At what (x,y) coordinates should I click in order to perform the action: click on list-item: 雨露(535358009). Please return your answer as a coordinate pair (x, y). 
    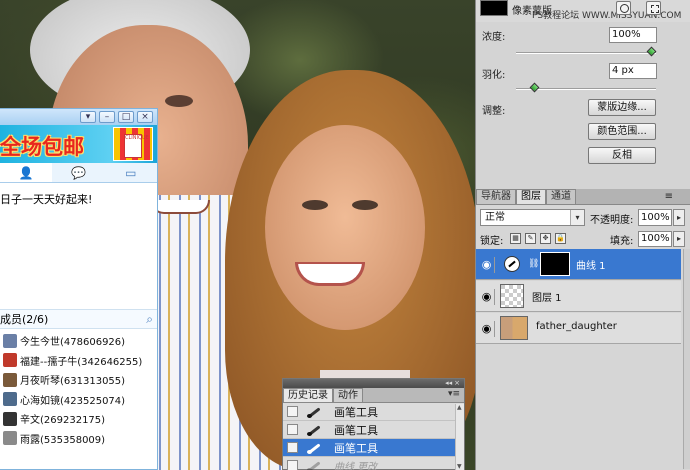
    Looking at the image, I should click on (78, 439).